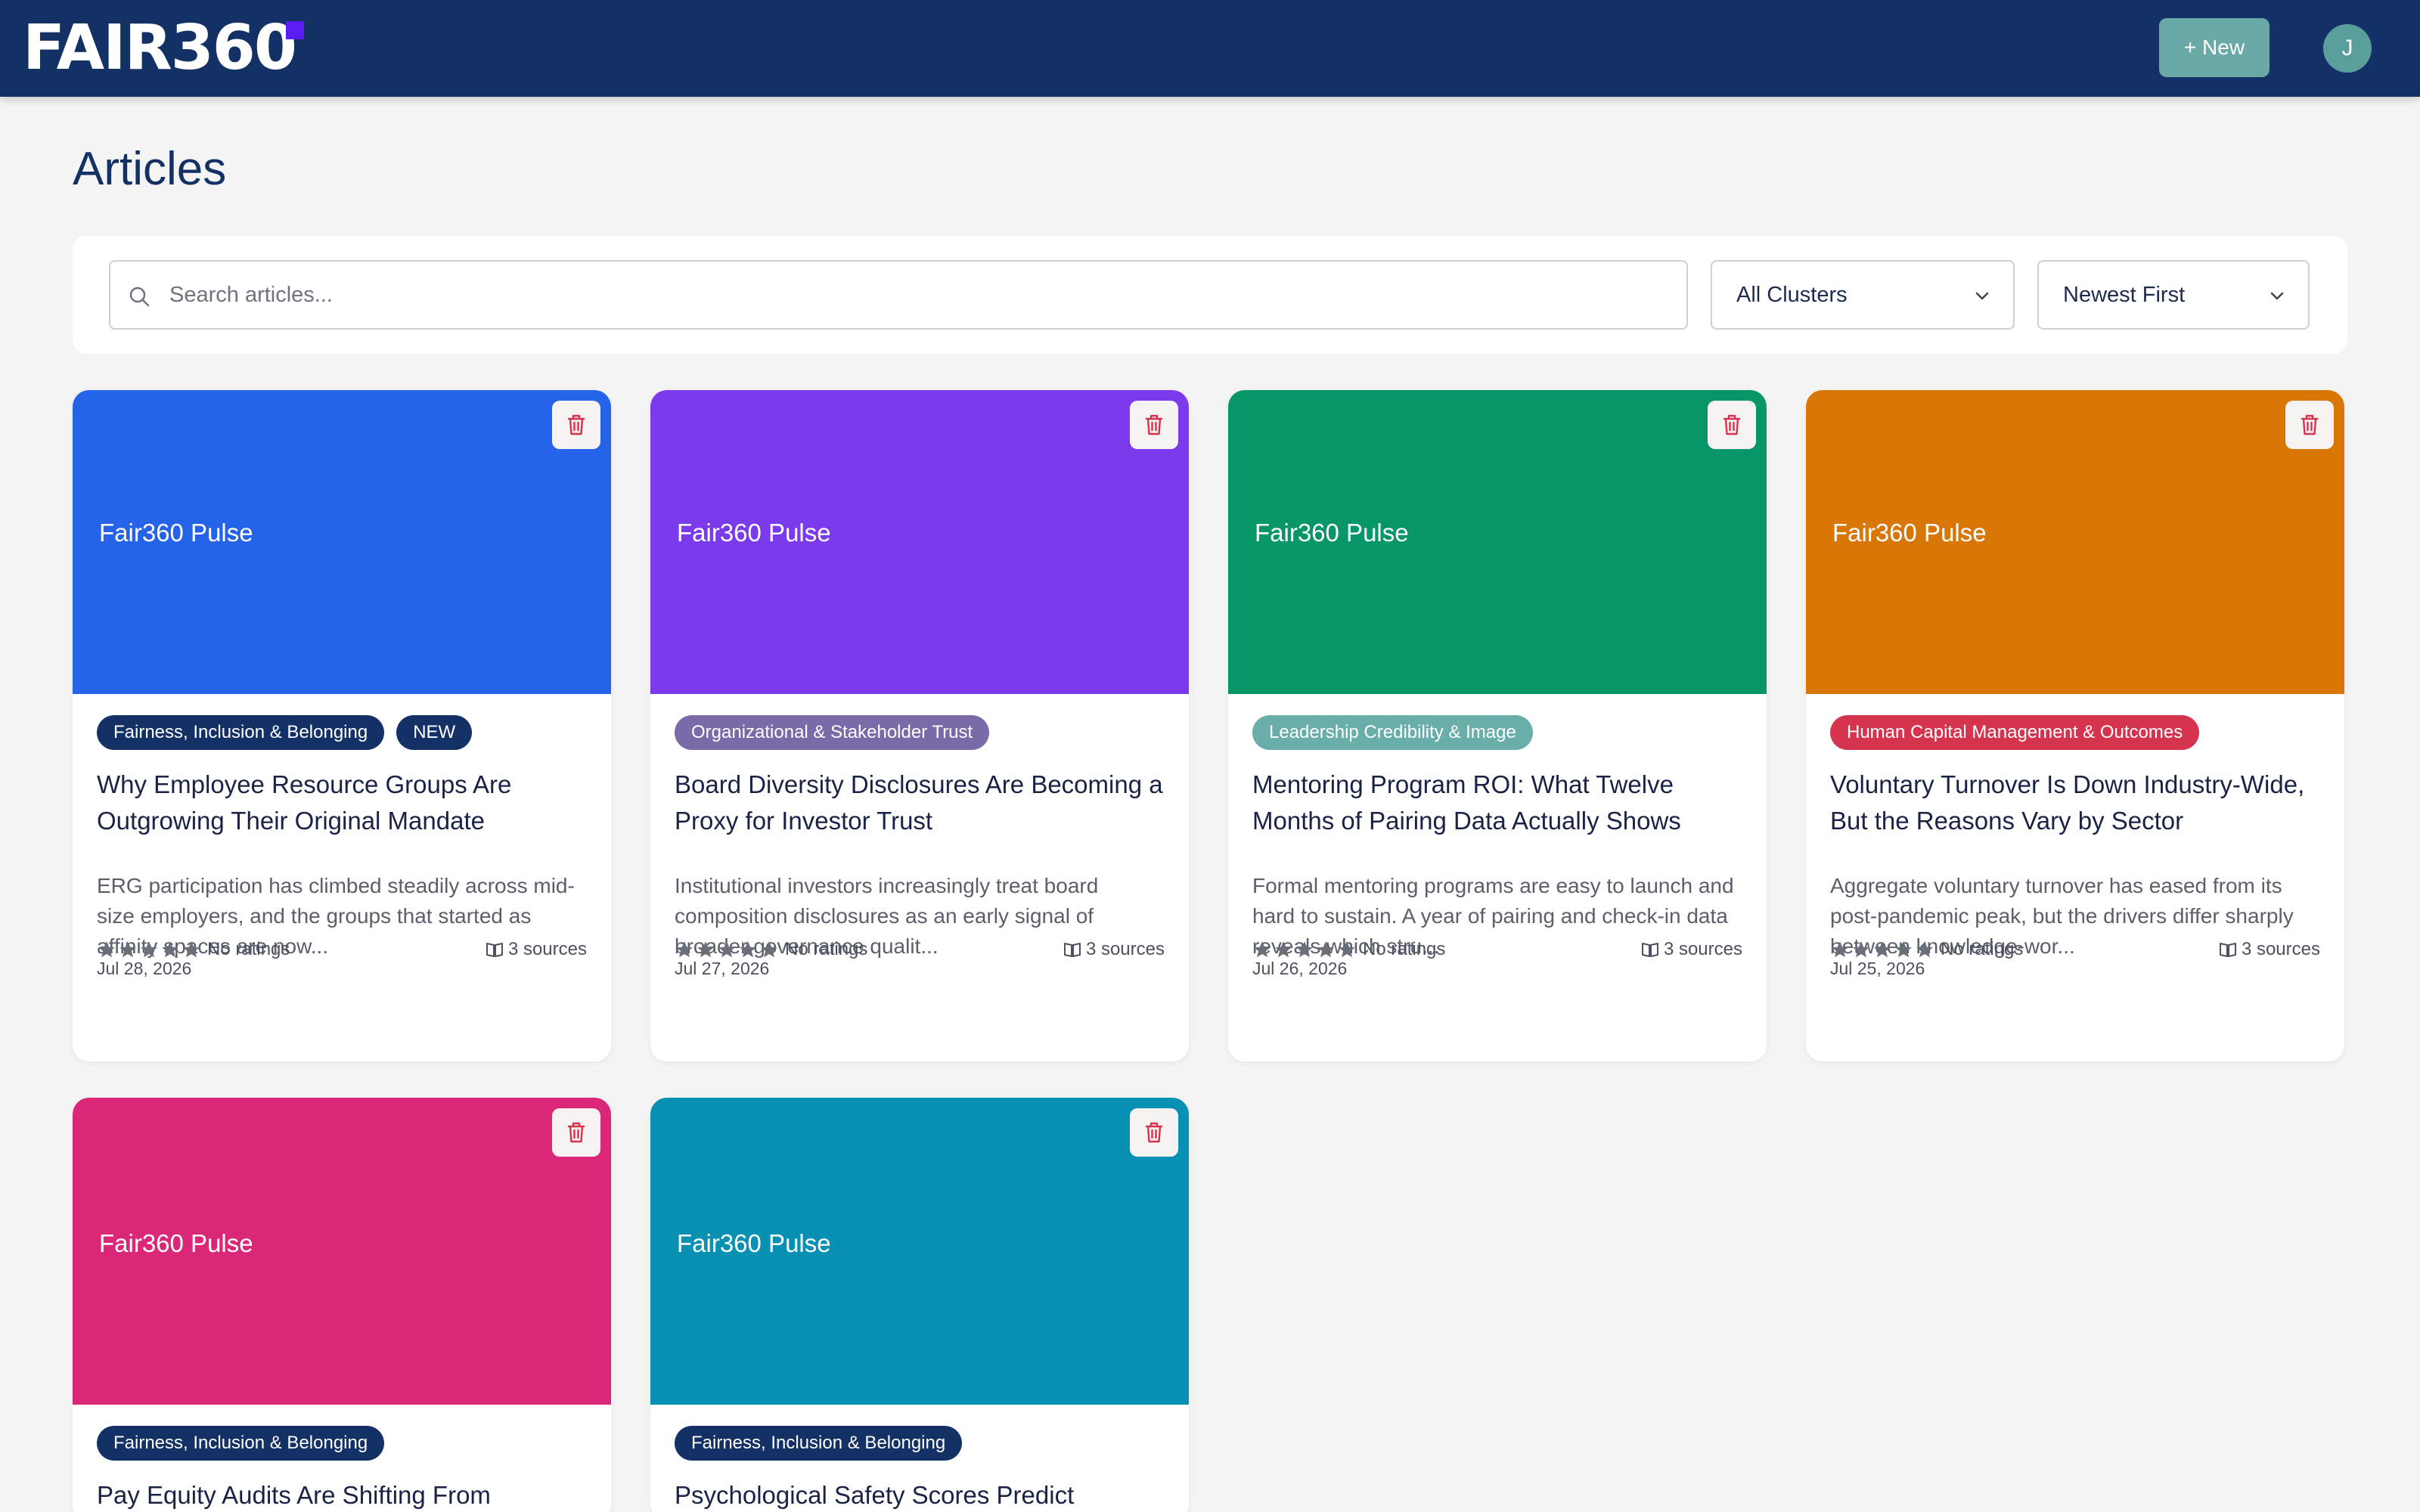 The image size is (2420, 1512). What do you see at coordinates (1863, 295) in the screenshot?
I see `cluster-select: All Clusters` at bounding box center [1863, 295].